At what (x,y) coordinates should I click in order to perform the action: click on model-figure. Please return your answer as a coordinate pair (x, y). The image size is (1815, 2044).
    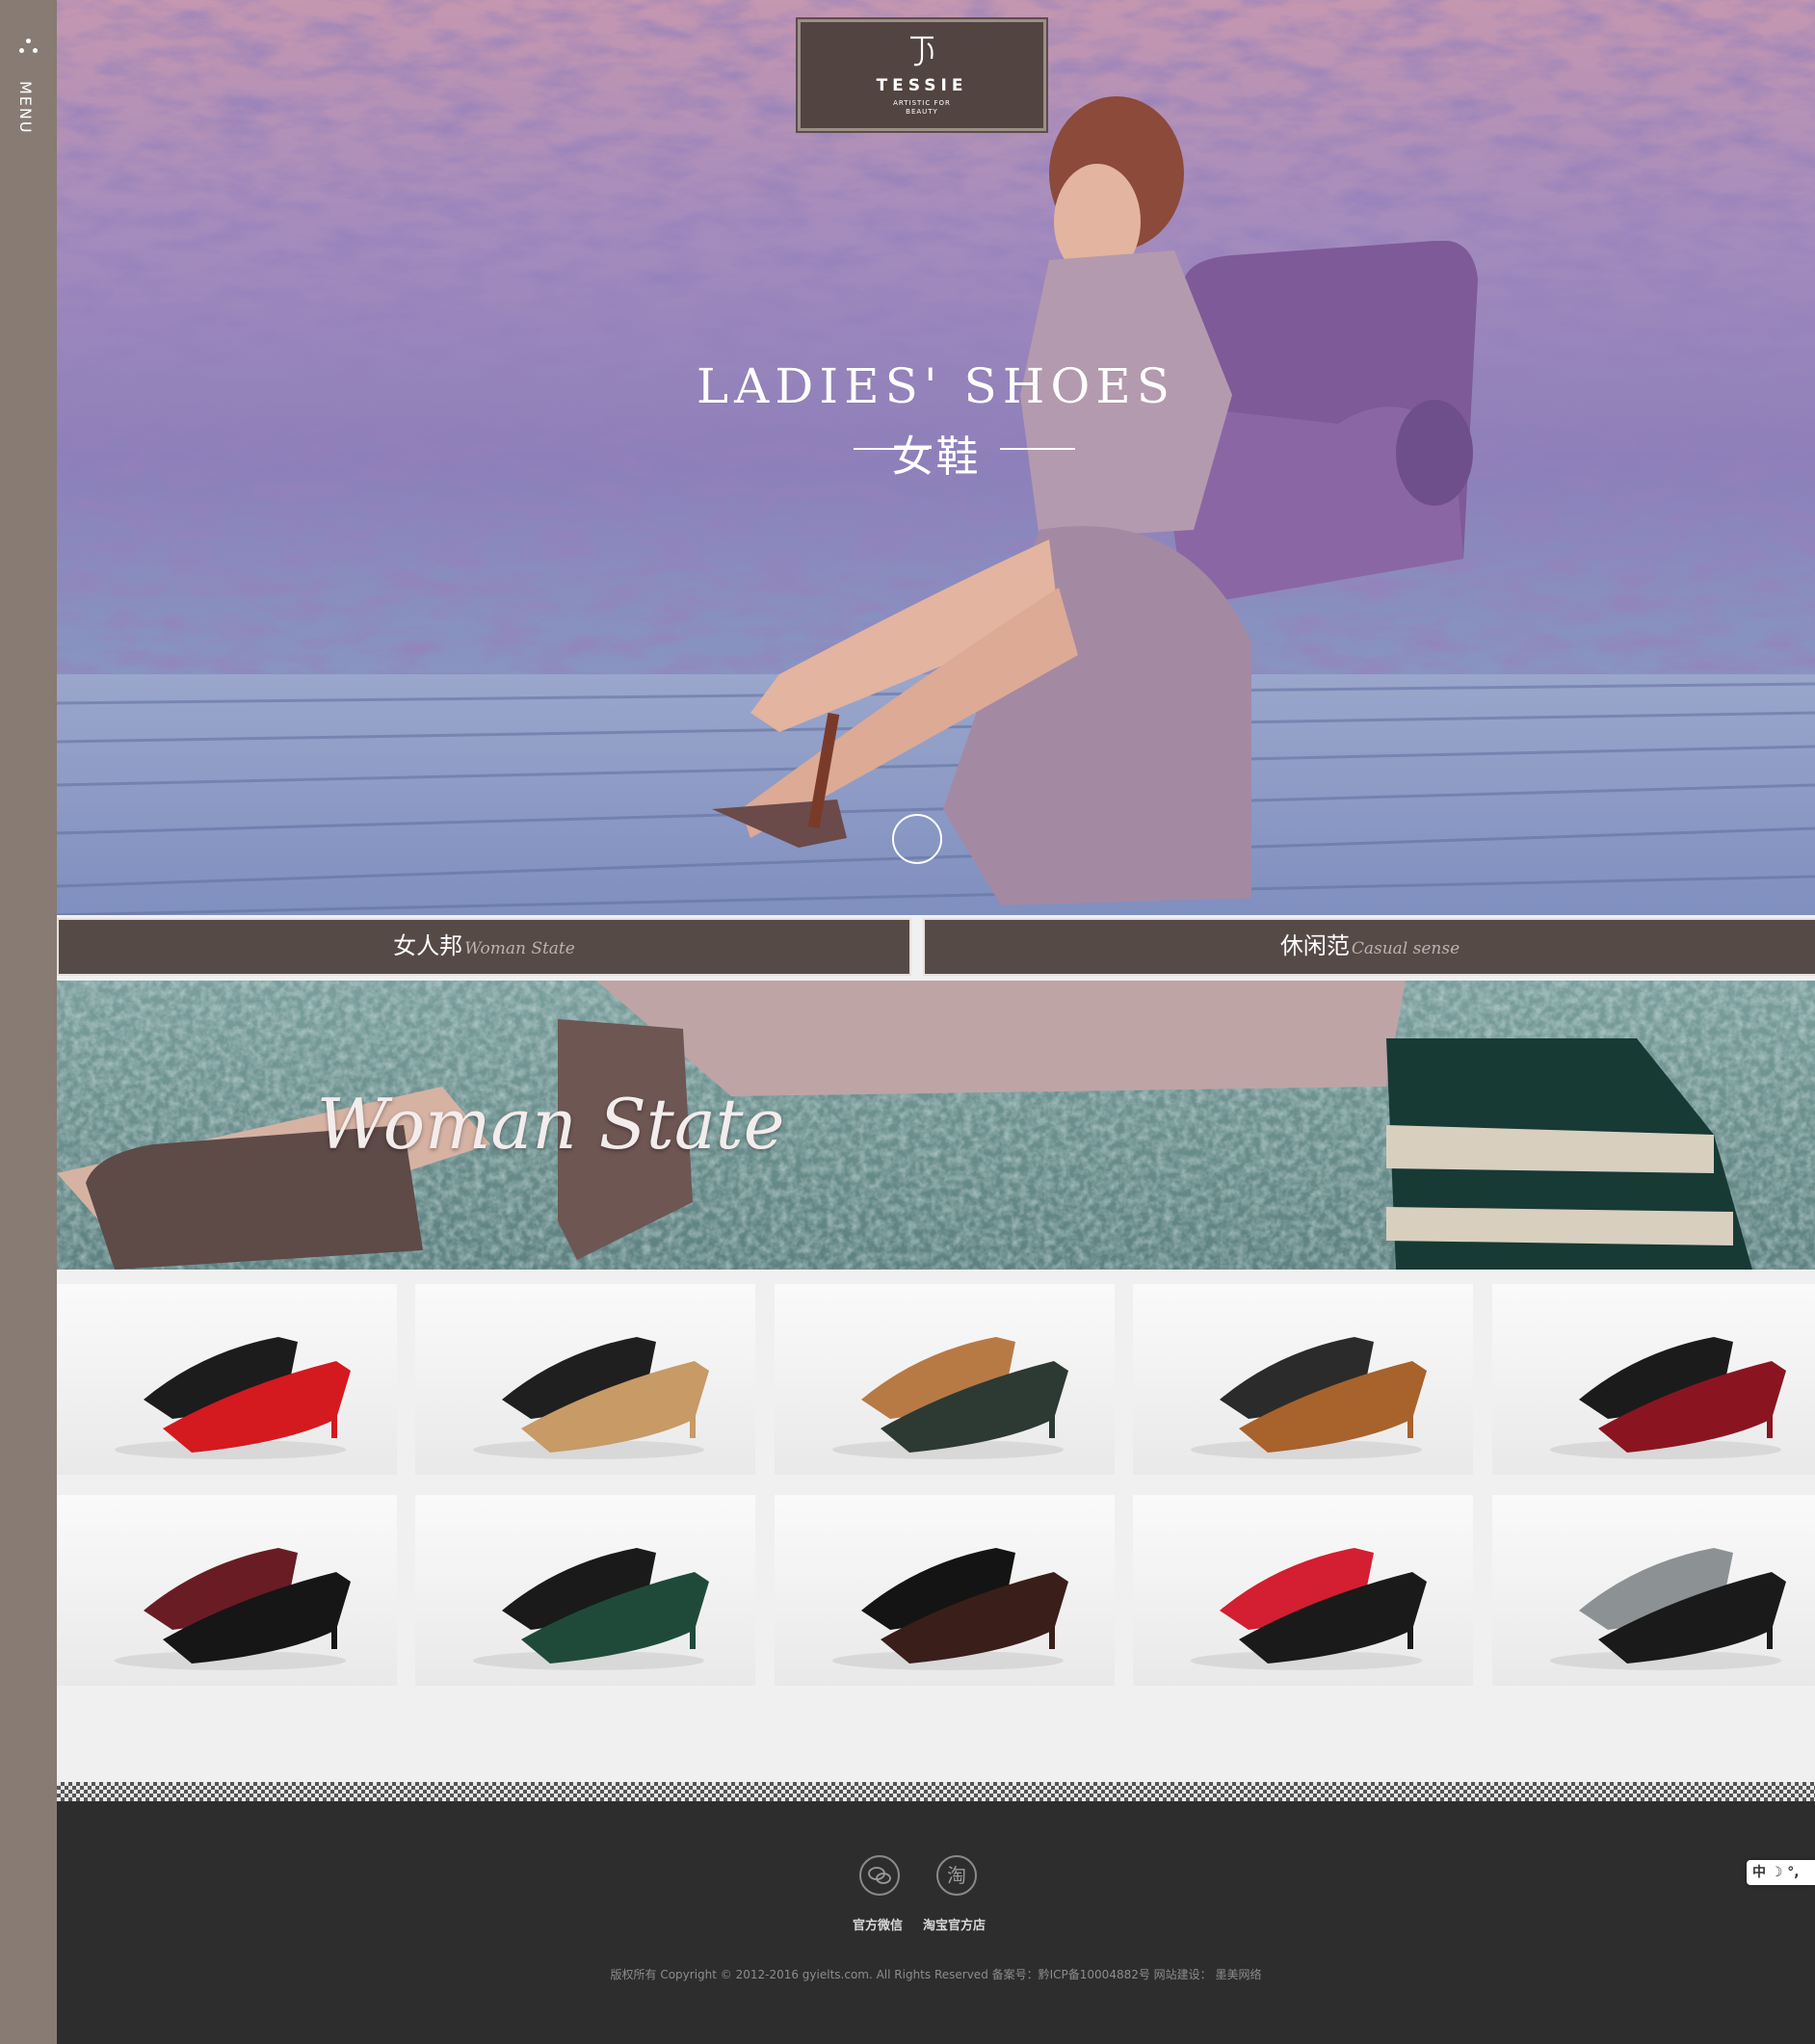
    Looking at the image, I should click on (981, 501).